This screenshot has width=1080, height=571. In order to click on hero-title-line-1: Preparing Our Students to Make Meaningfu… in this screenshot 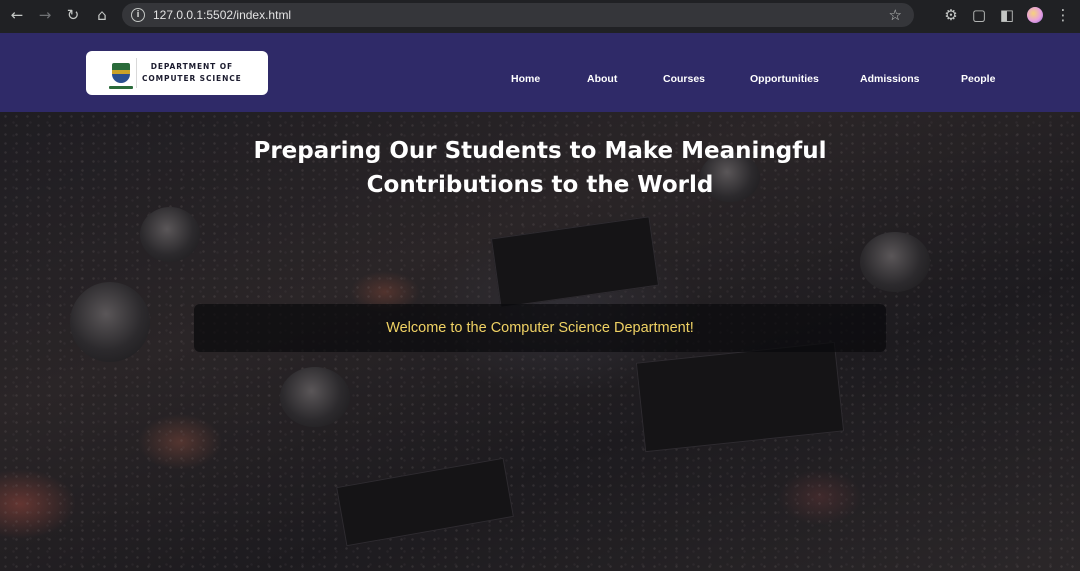, I will do `click(540, 151)`.